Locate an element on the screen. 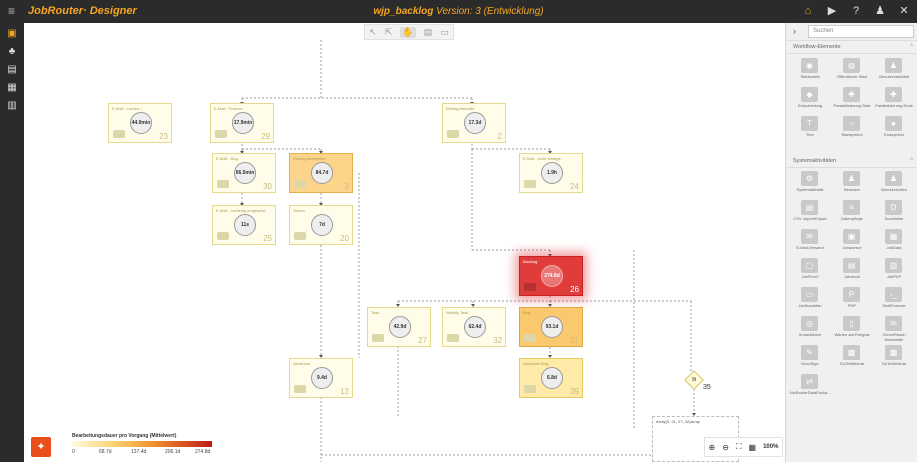 The width and height of the screenshot is (917, 462). document-icon: ▥ is located at coordinates (12, 106).